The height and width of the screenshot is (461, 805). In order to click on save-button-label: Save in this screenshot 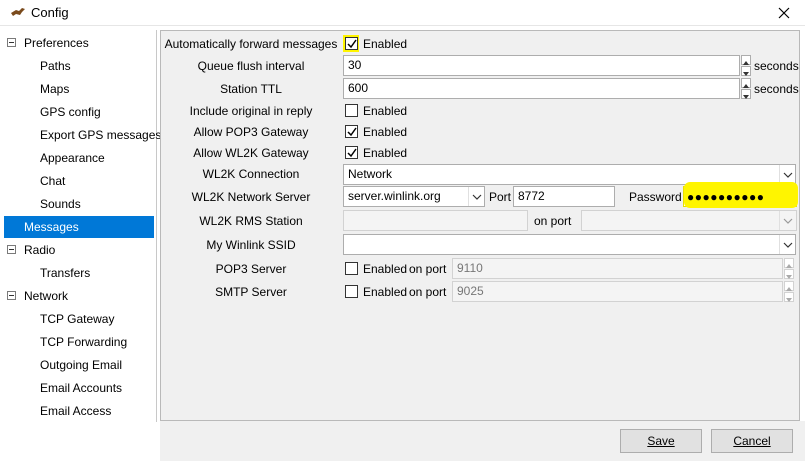, I will do `click(661, 441)`.